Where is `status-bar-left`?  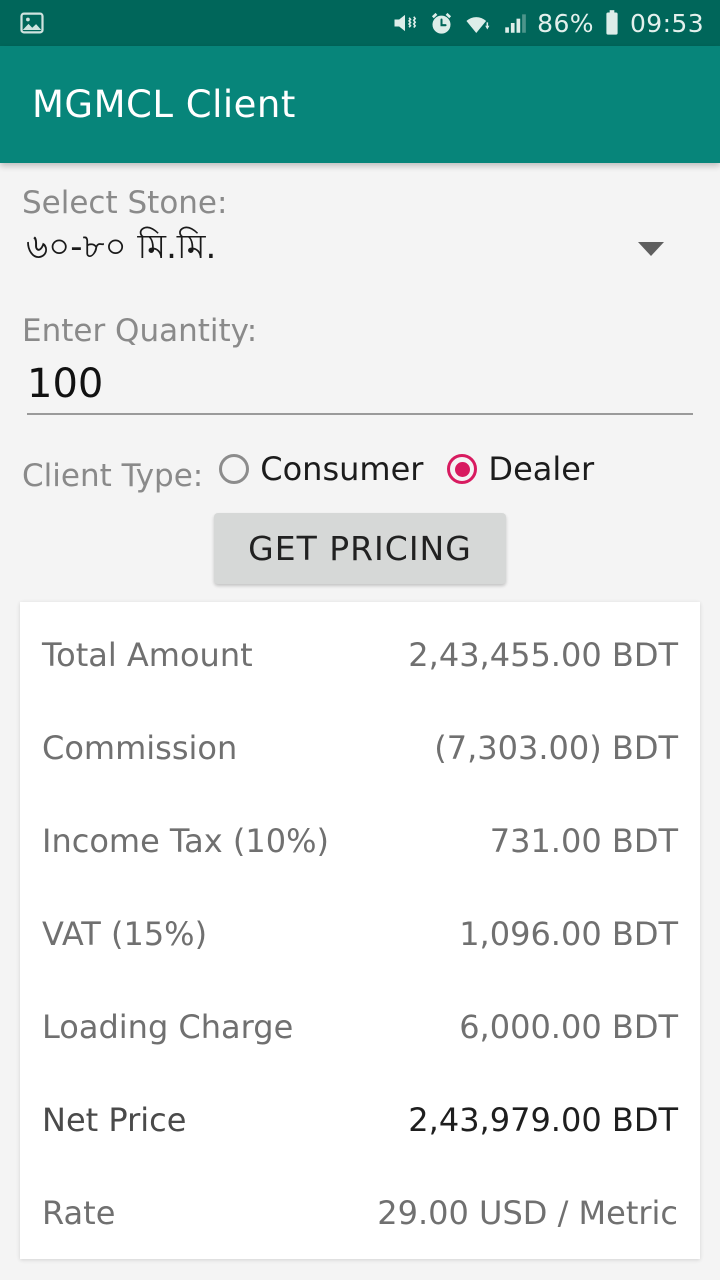 status-bar-left is located at coordinates (32, 23).